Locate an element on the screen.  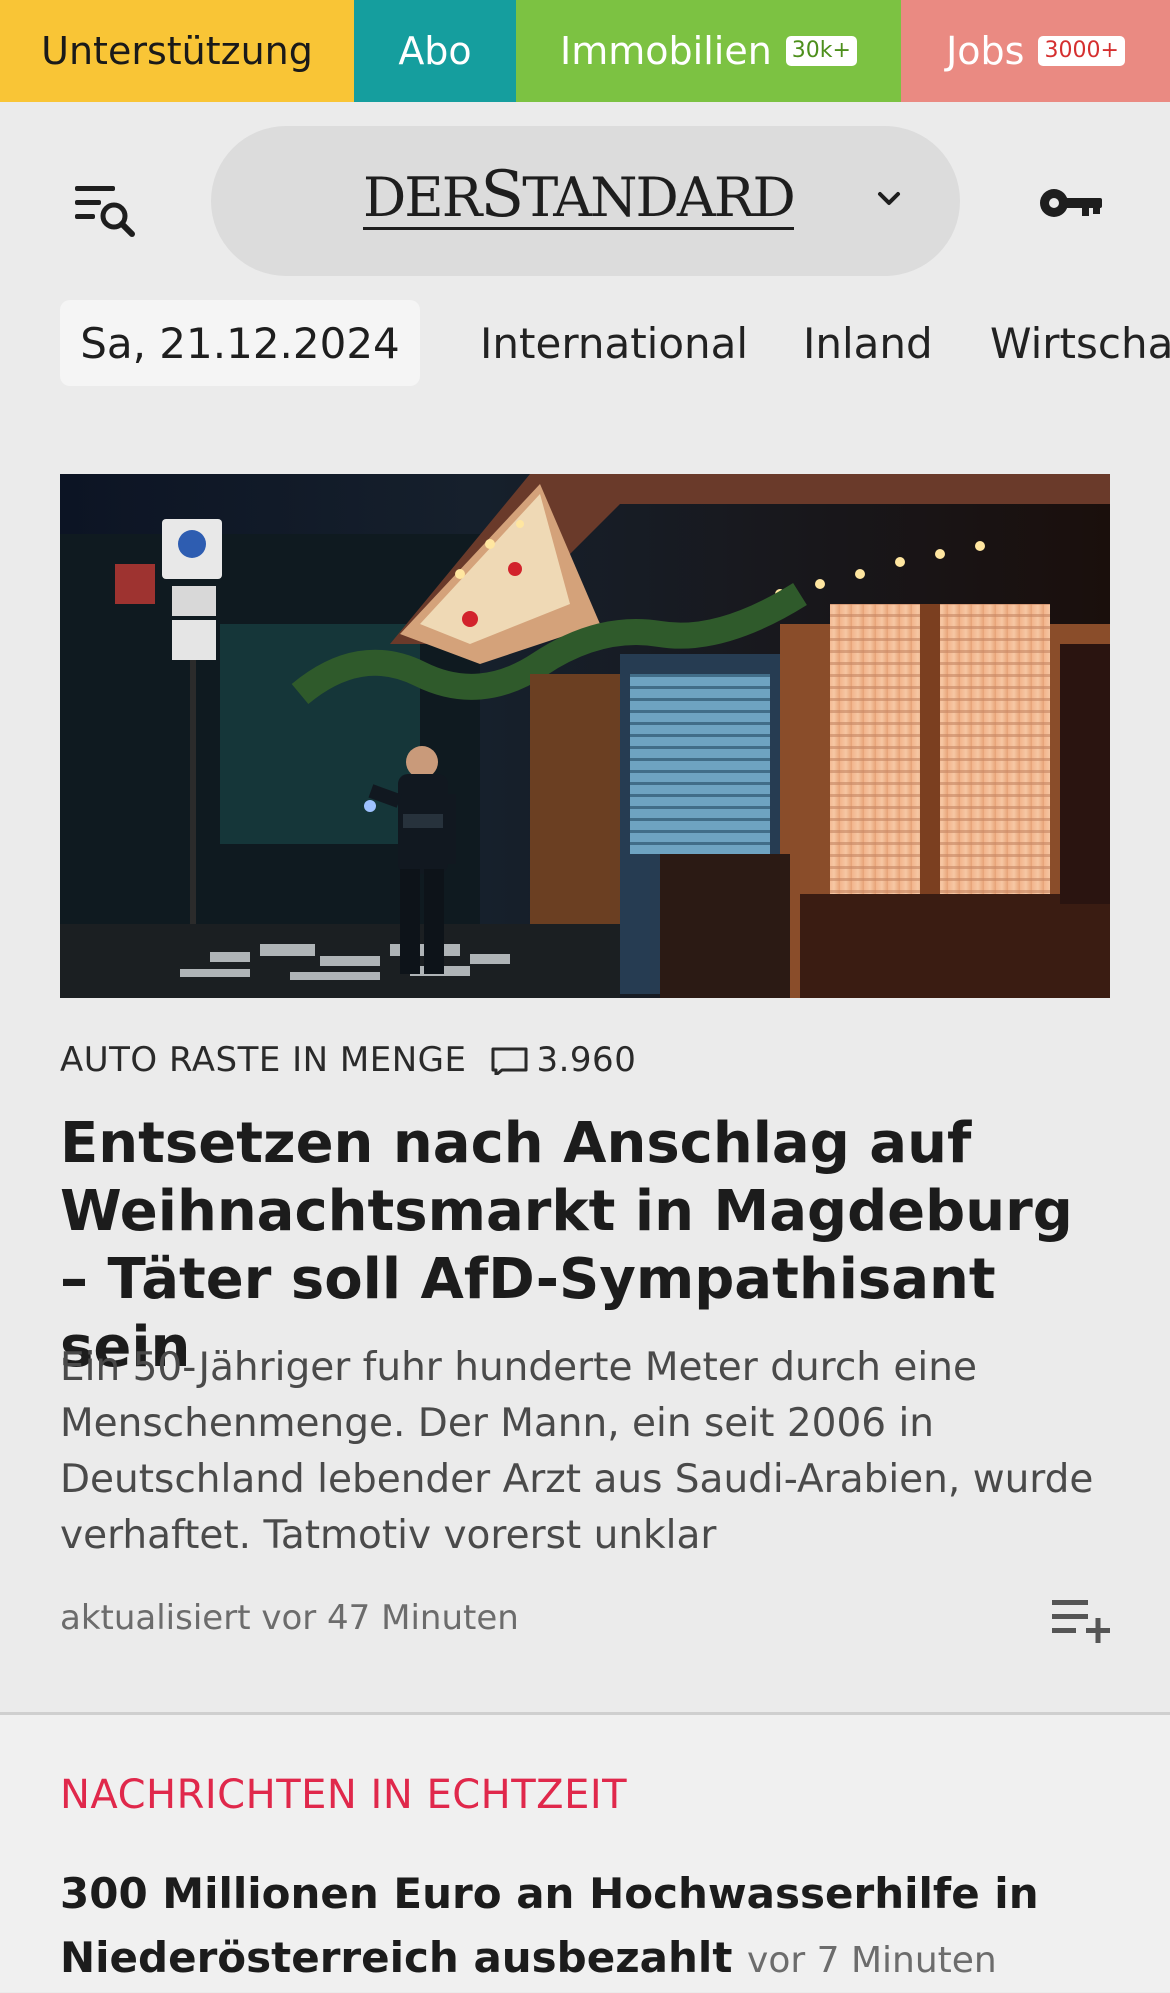
support-label: Unterstützung is located at coordinates (177, 51).